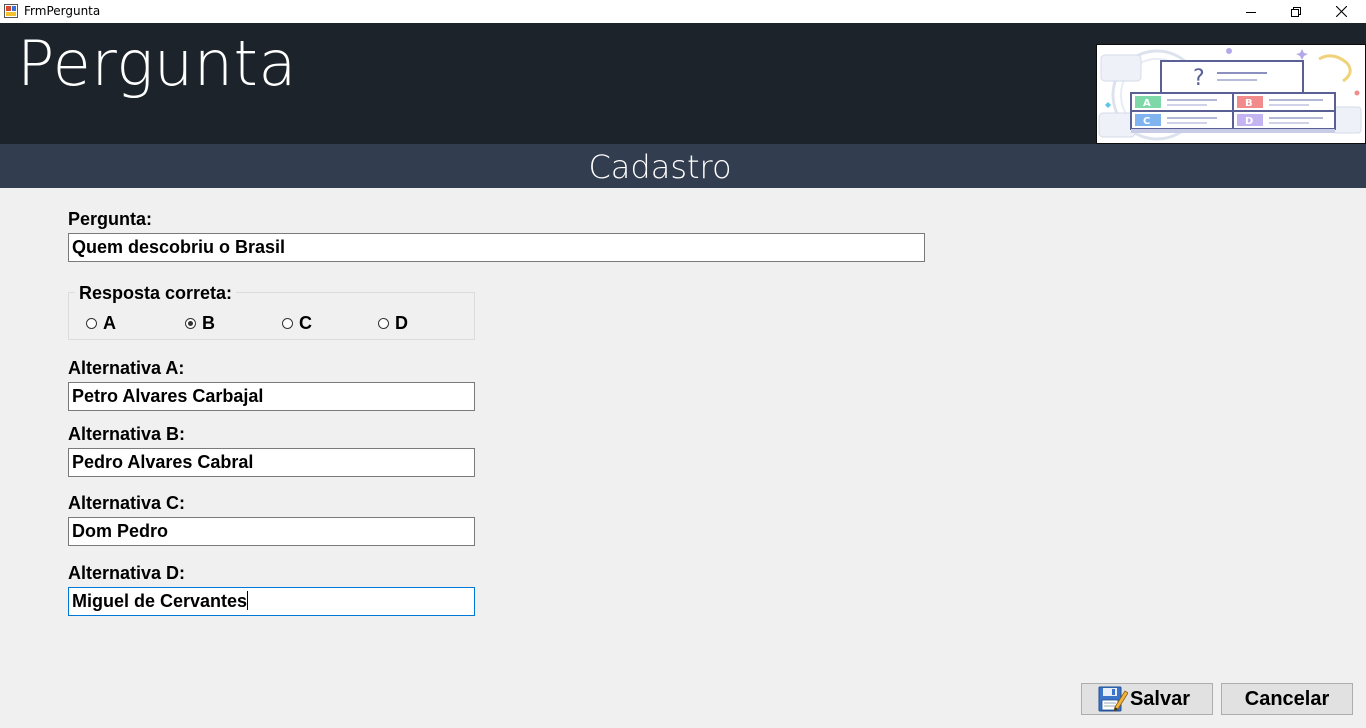  I want to click on section-title: Cadastro, so click(660, 167).